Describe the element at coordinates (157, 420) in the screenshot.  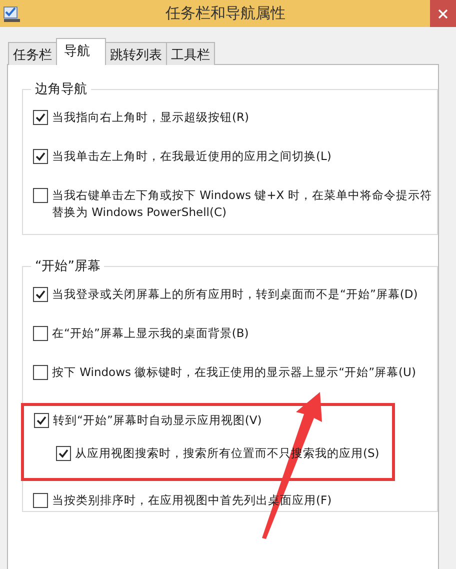
I see `checkbox-label: 转到“开始”屏幕时自动显示应用视图(V)` at that location.